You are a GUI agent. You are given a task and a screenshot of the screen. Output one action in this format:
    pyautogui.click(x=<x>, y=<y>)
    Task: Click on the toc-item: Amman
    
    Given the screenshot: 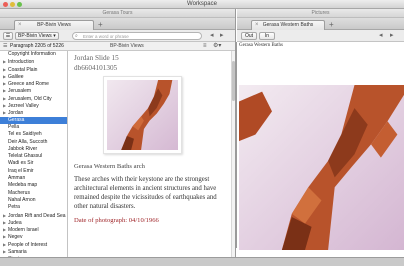 What is the action you would take?
    pyautogui.click(x=33, y=178)
    